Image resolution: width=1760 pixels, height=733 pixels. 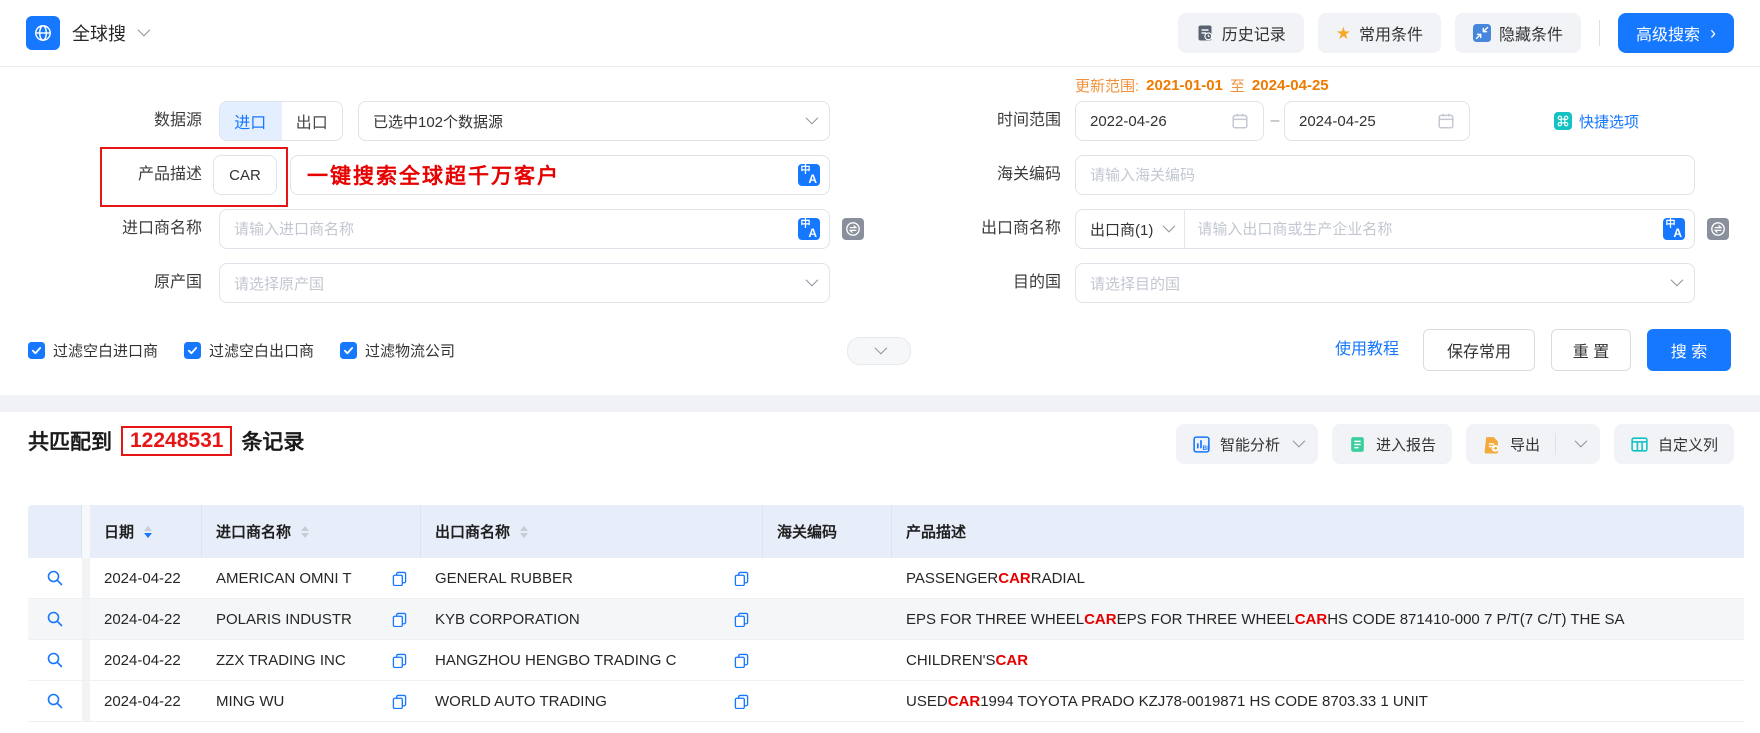 I want to click on date-end-input: 2024-04-25, so click(x=1377, y=121).